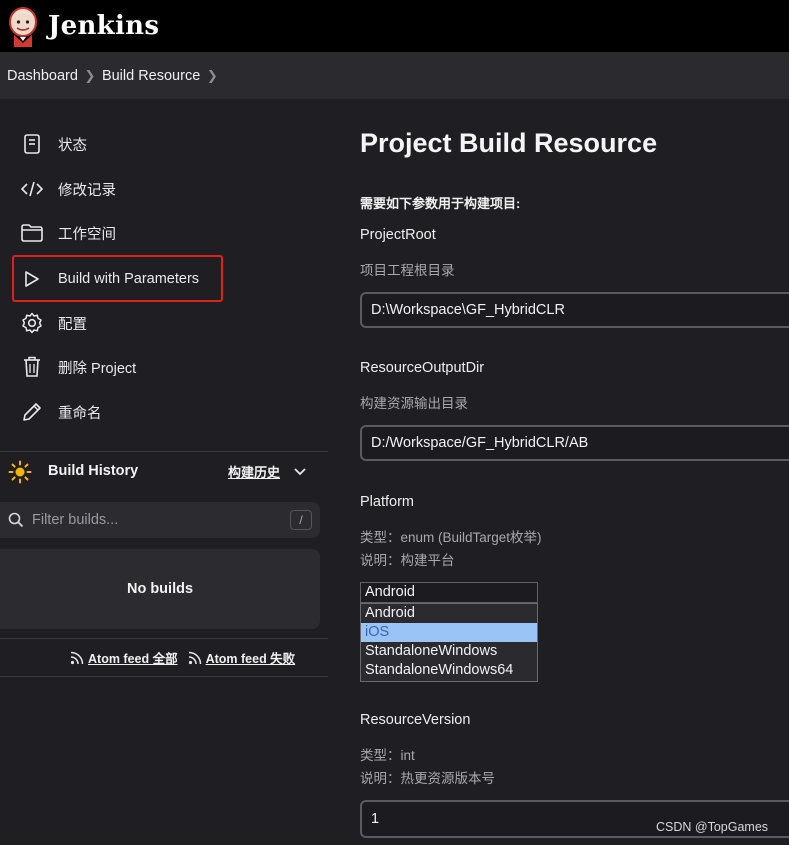 The width and height of the screenshot is (789, 845). I want to click on sidebar-item-label: 修改记录, so click(87, 190).